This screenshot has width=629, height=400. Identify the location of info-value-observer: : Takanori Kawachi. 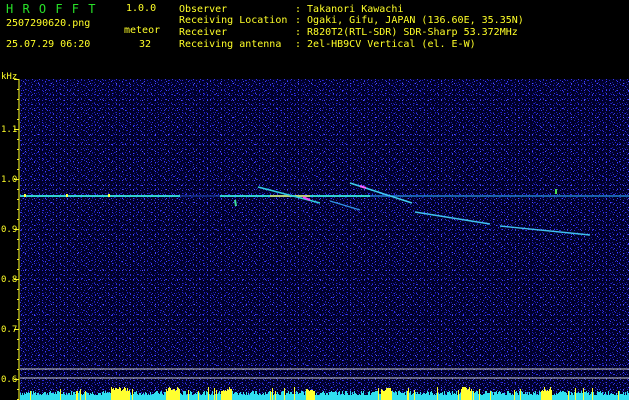
(349, 9).